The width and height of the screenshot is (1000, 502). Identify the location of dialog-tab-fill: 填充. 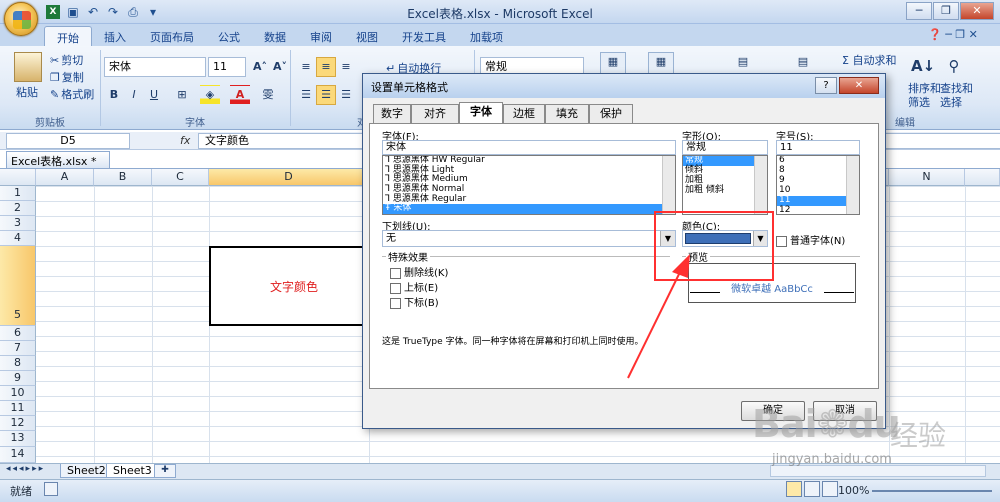
(567, 113).